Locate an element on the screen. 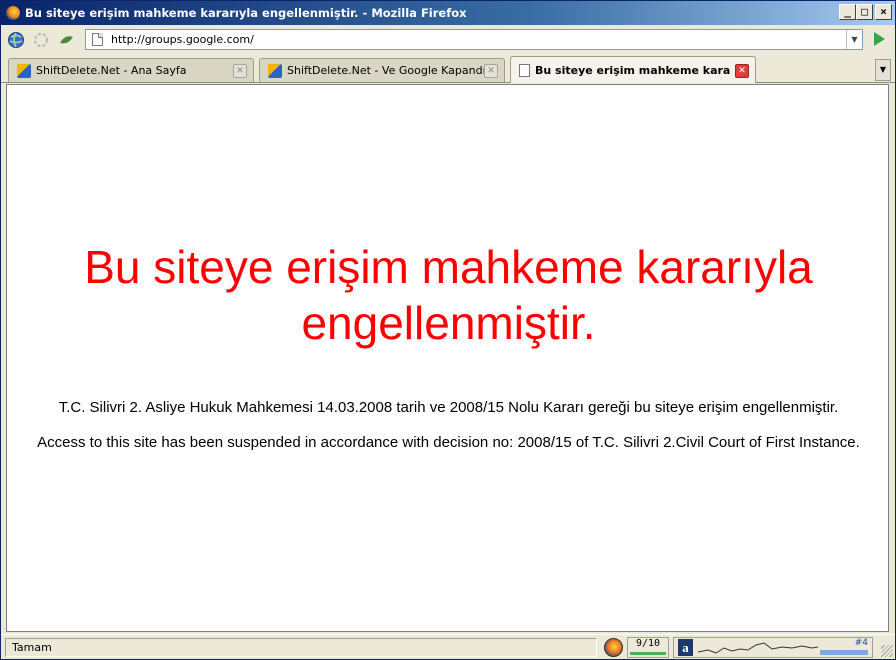  alexa-widget: a #4 is located at coordinates (773, 647).